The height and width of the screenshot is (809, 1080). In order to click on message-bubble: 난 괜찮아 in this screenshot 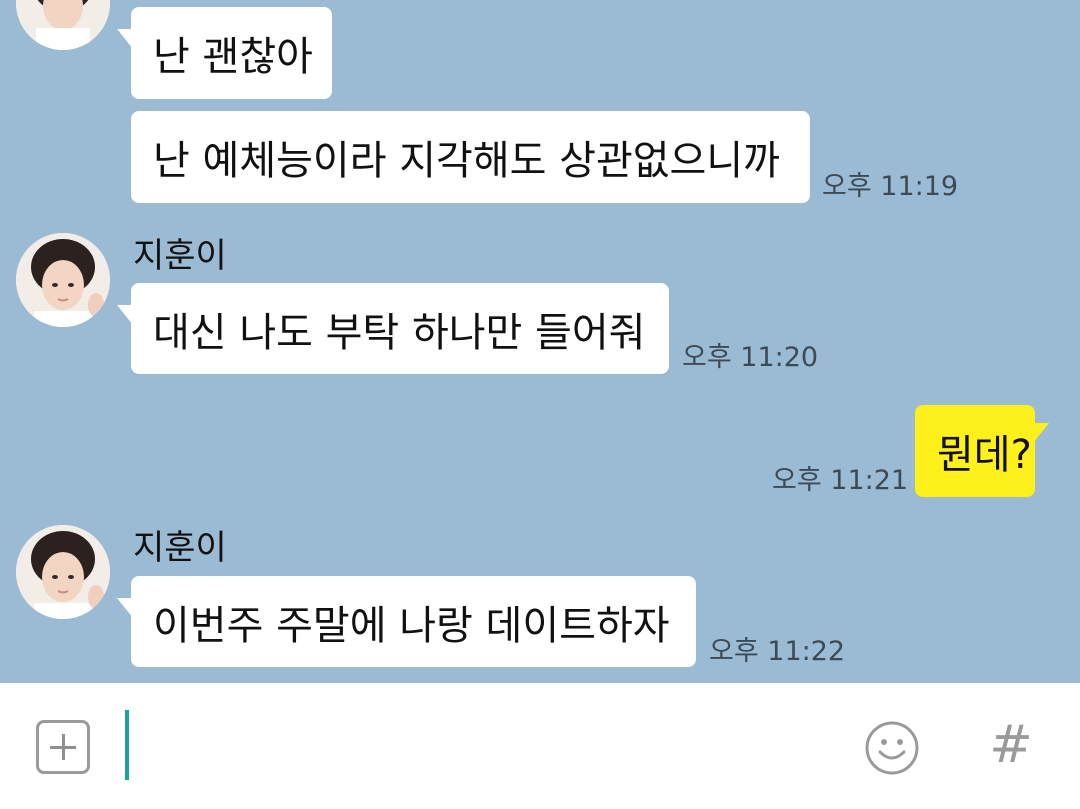, I will do `click(224, 53)`.